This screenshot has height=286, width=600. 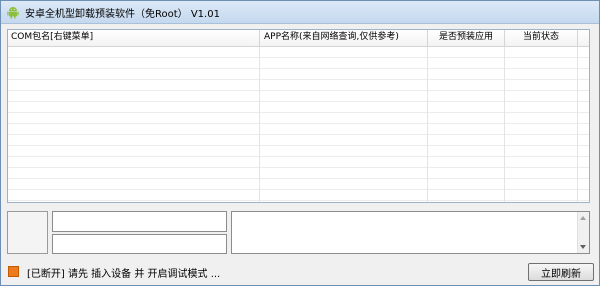 I want to click on column-header-app-name: APP名称(来自网络查询,仅供参考), so click(x=344, y=38).